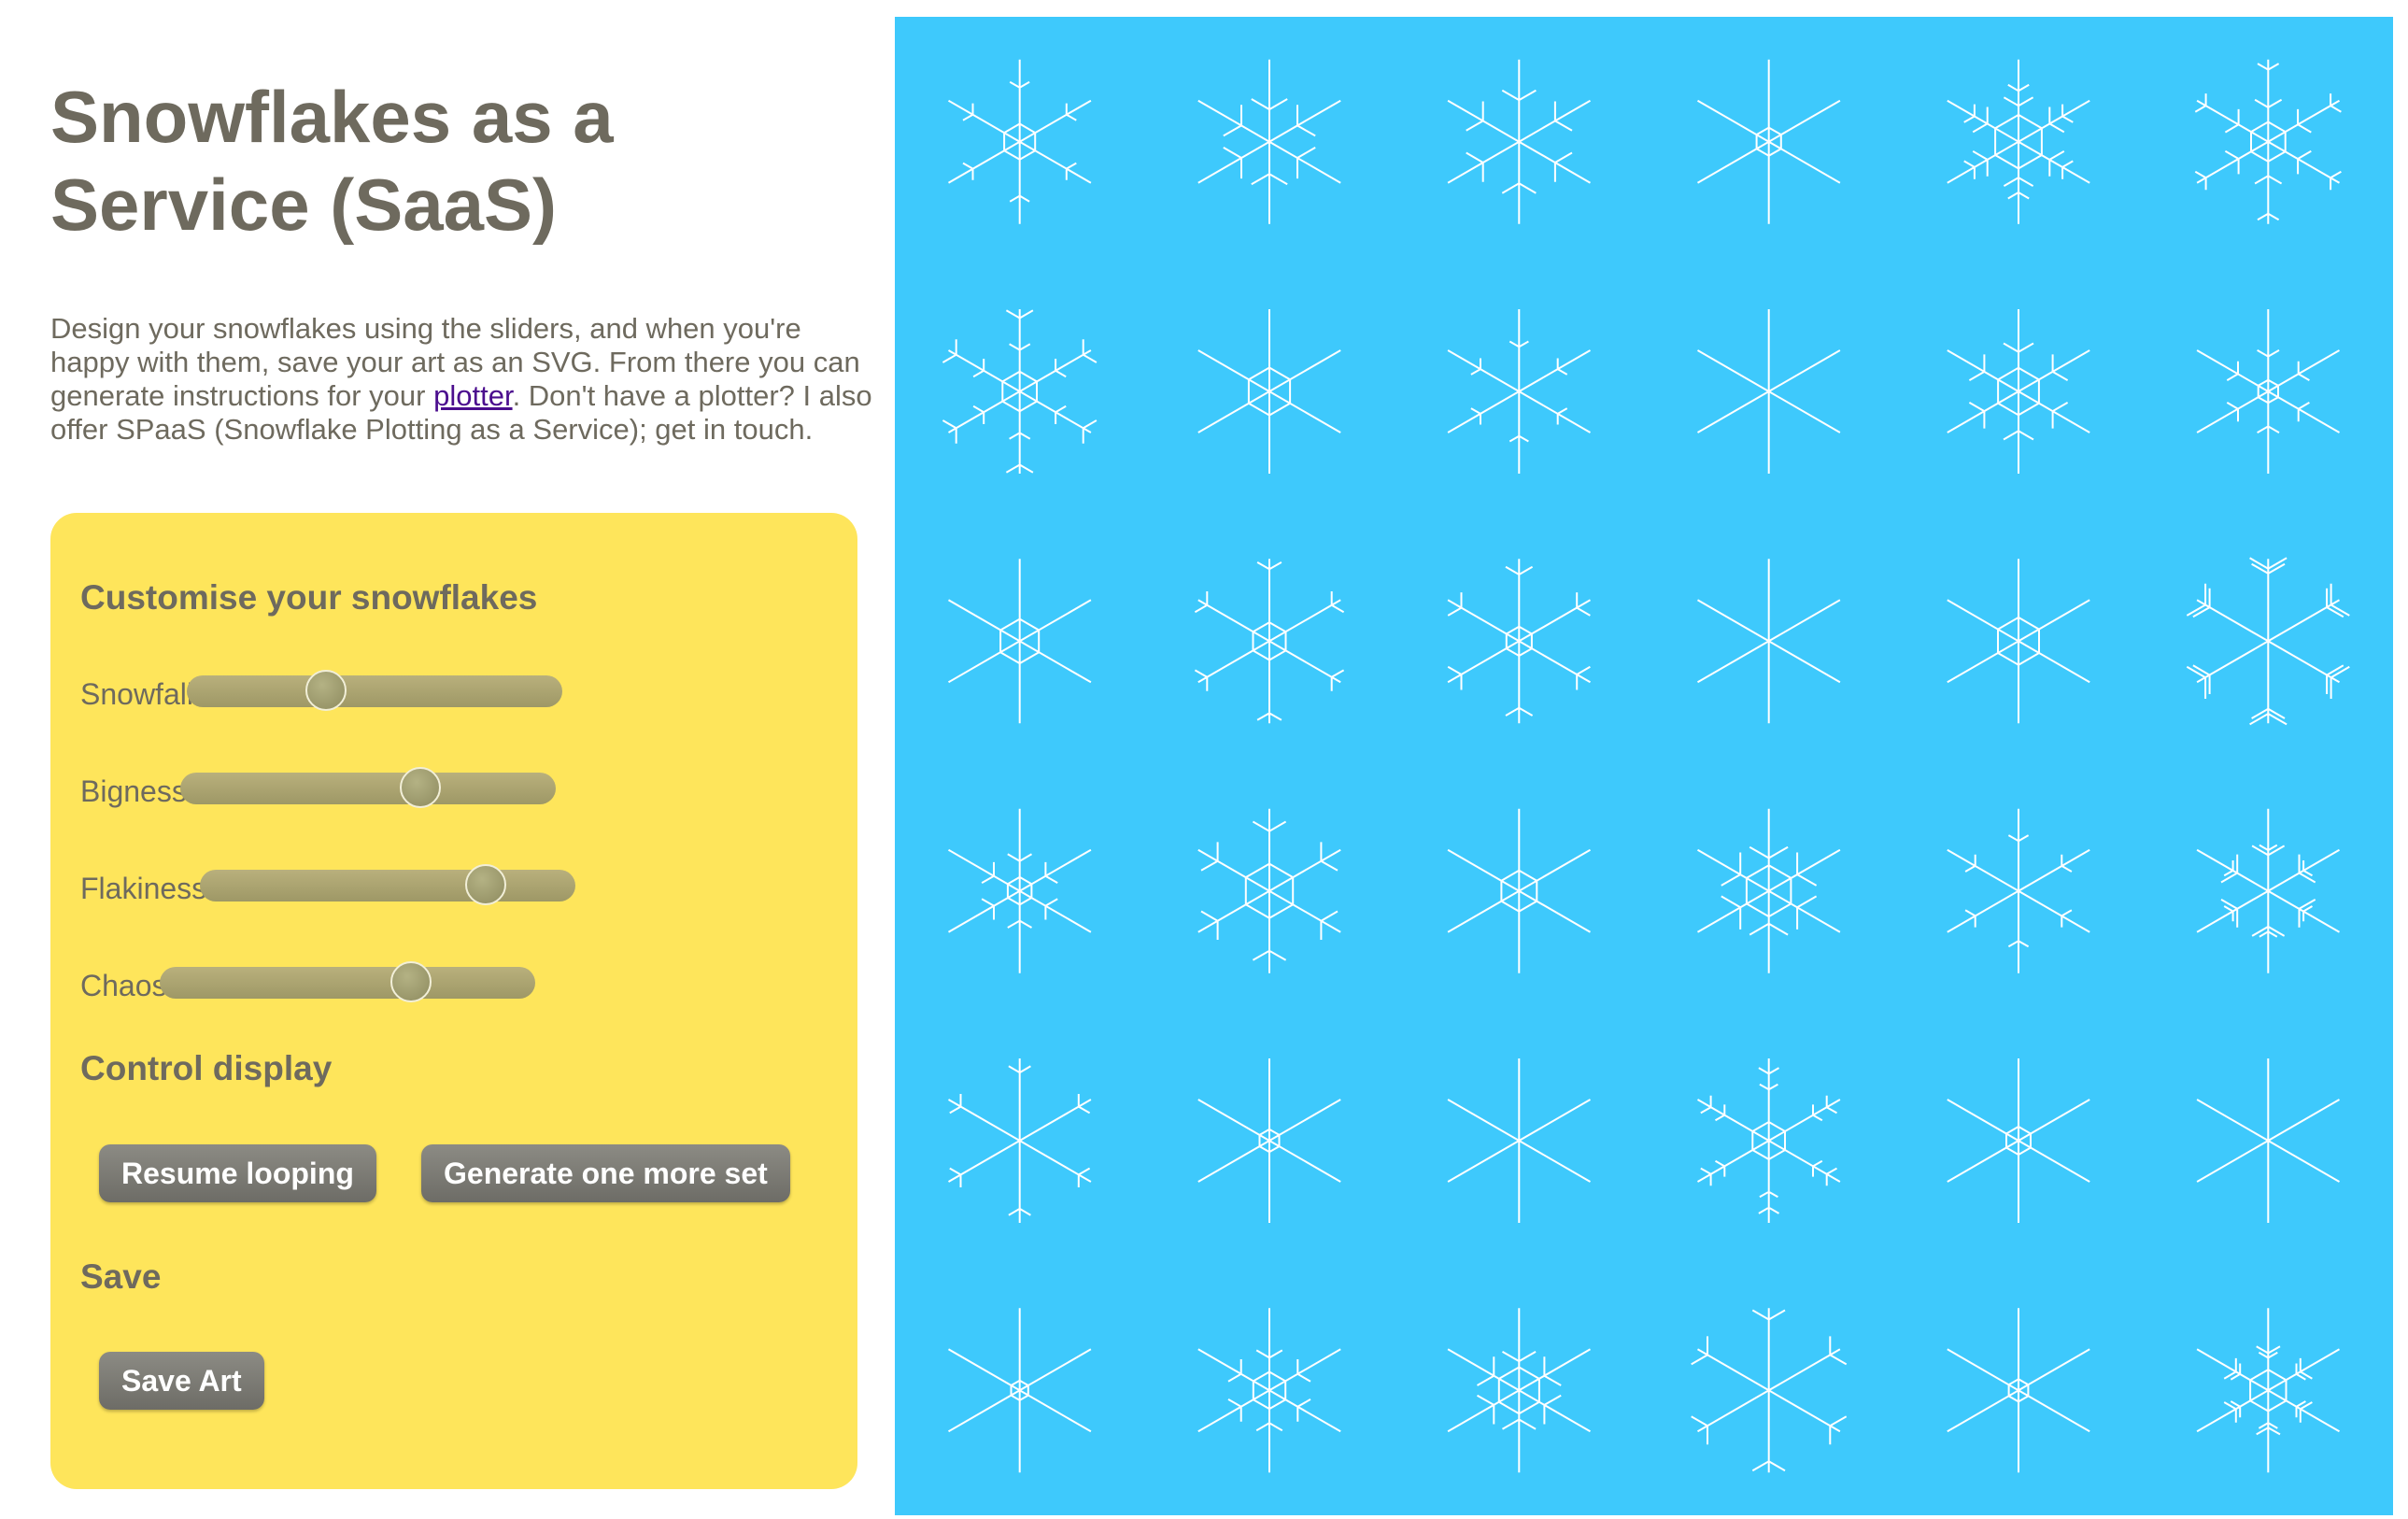 The image size is (2408, 1519). I want to click on snowfall-label: Snowfall:, so click(141, 694).